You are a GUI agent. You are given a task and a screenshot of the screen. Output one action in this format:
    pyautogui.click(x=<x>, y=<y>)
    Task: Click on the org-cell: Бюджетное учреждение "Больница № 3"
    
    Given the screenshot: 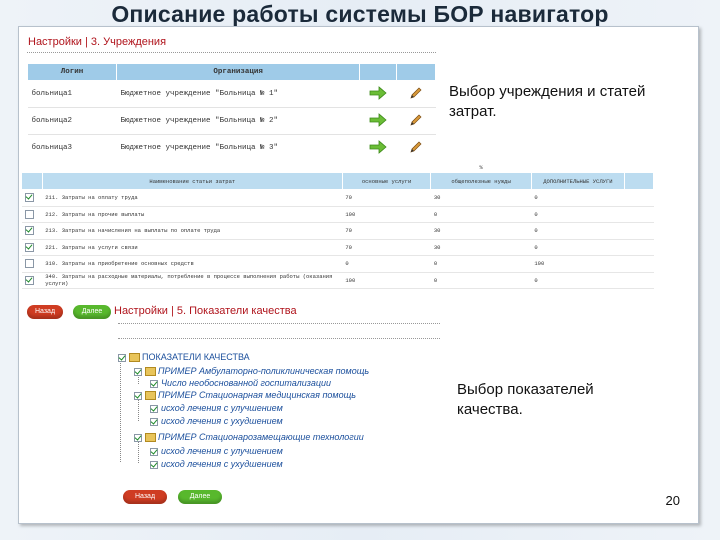 What is the action you would take?
    pyautogui.click(x=238, y=148)
    